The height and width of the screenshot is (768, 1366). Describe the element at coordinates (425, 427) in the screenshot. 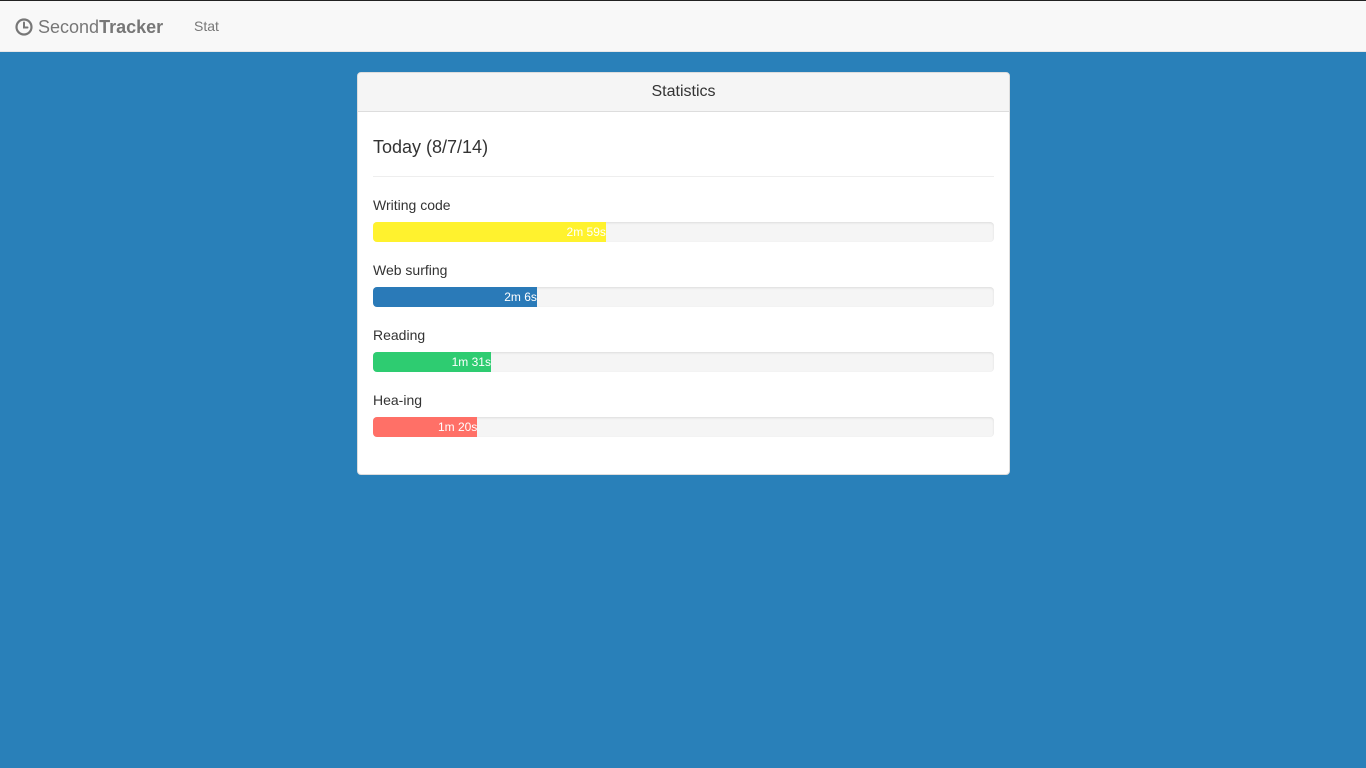

I see `progress-bar: 1m 20s` at that location.